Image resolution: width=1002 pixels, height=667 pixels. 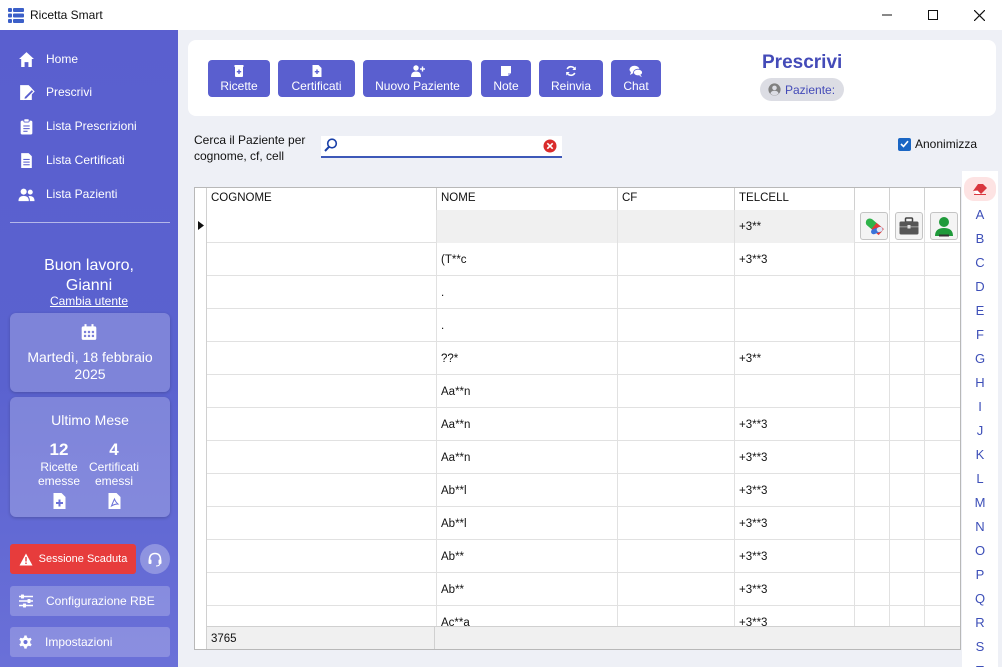 What do you see at coordinates (55, 92) in the screenshot?
I see `sidebar-item-prescrivi: Prescrivi` at bounding box center [55, 92].